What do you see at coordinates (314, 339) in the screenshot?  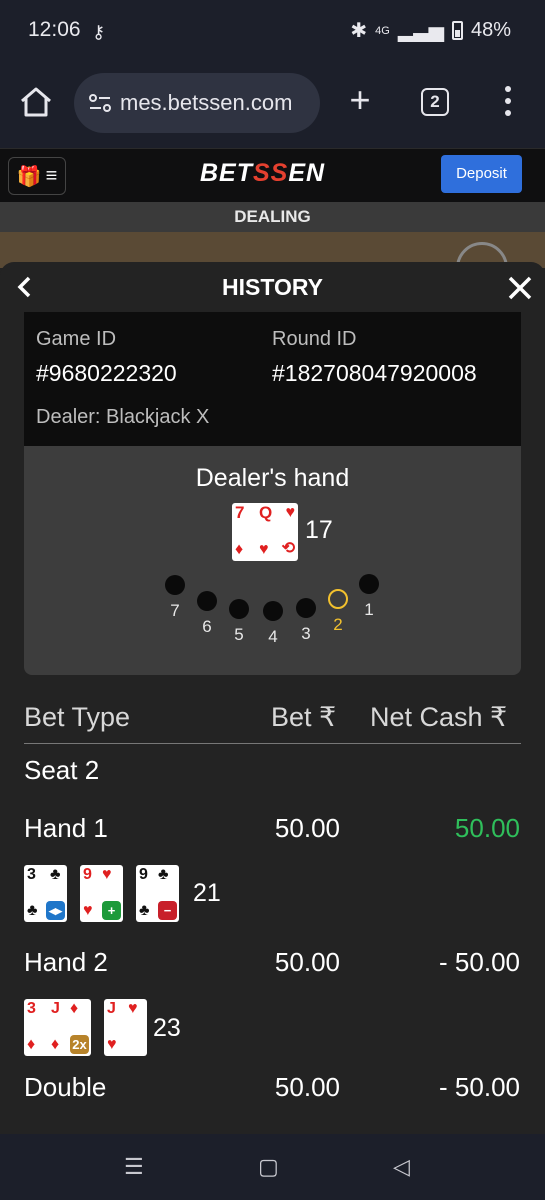 I see `round-id-label: Round ID` at bounding box center [314, 339].